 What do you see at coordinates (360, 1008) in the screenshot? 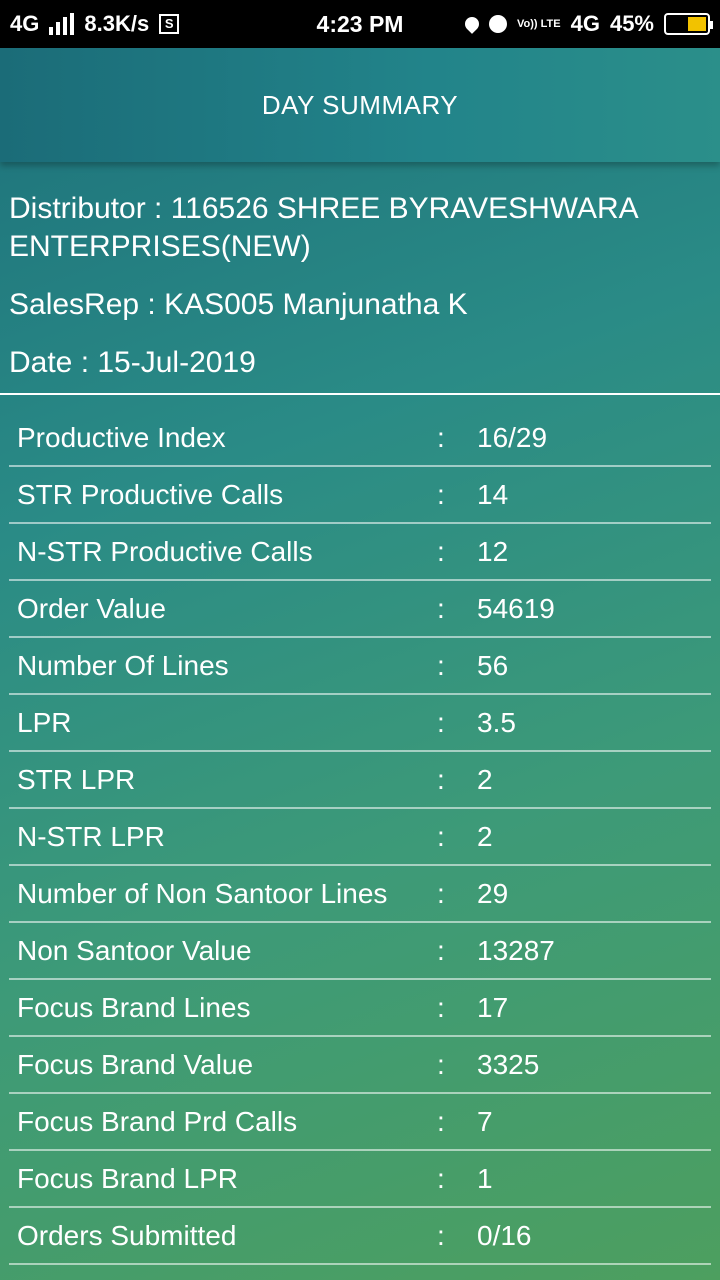
I see `summary-row: Focus Brand Lines:17` at bounding box center [360, 1008].